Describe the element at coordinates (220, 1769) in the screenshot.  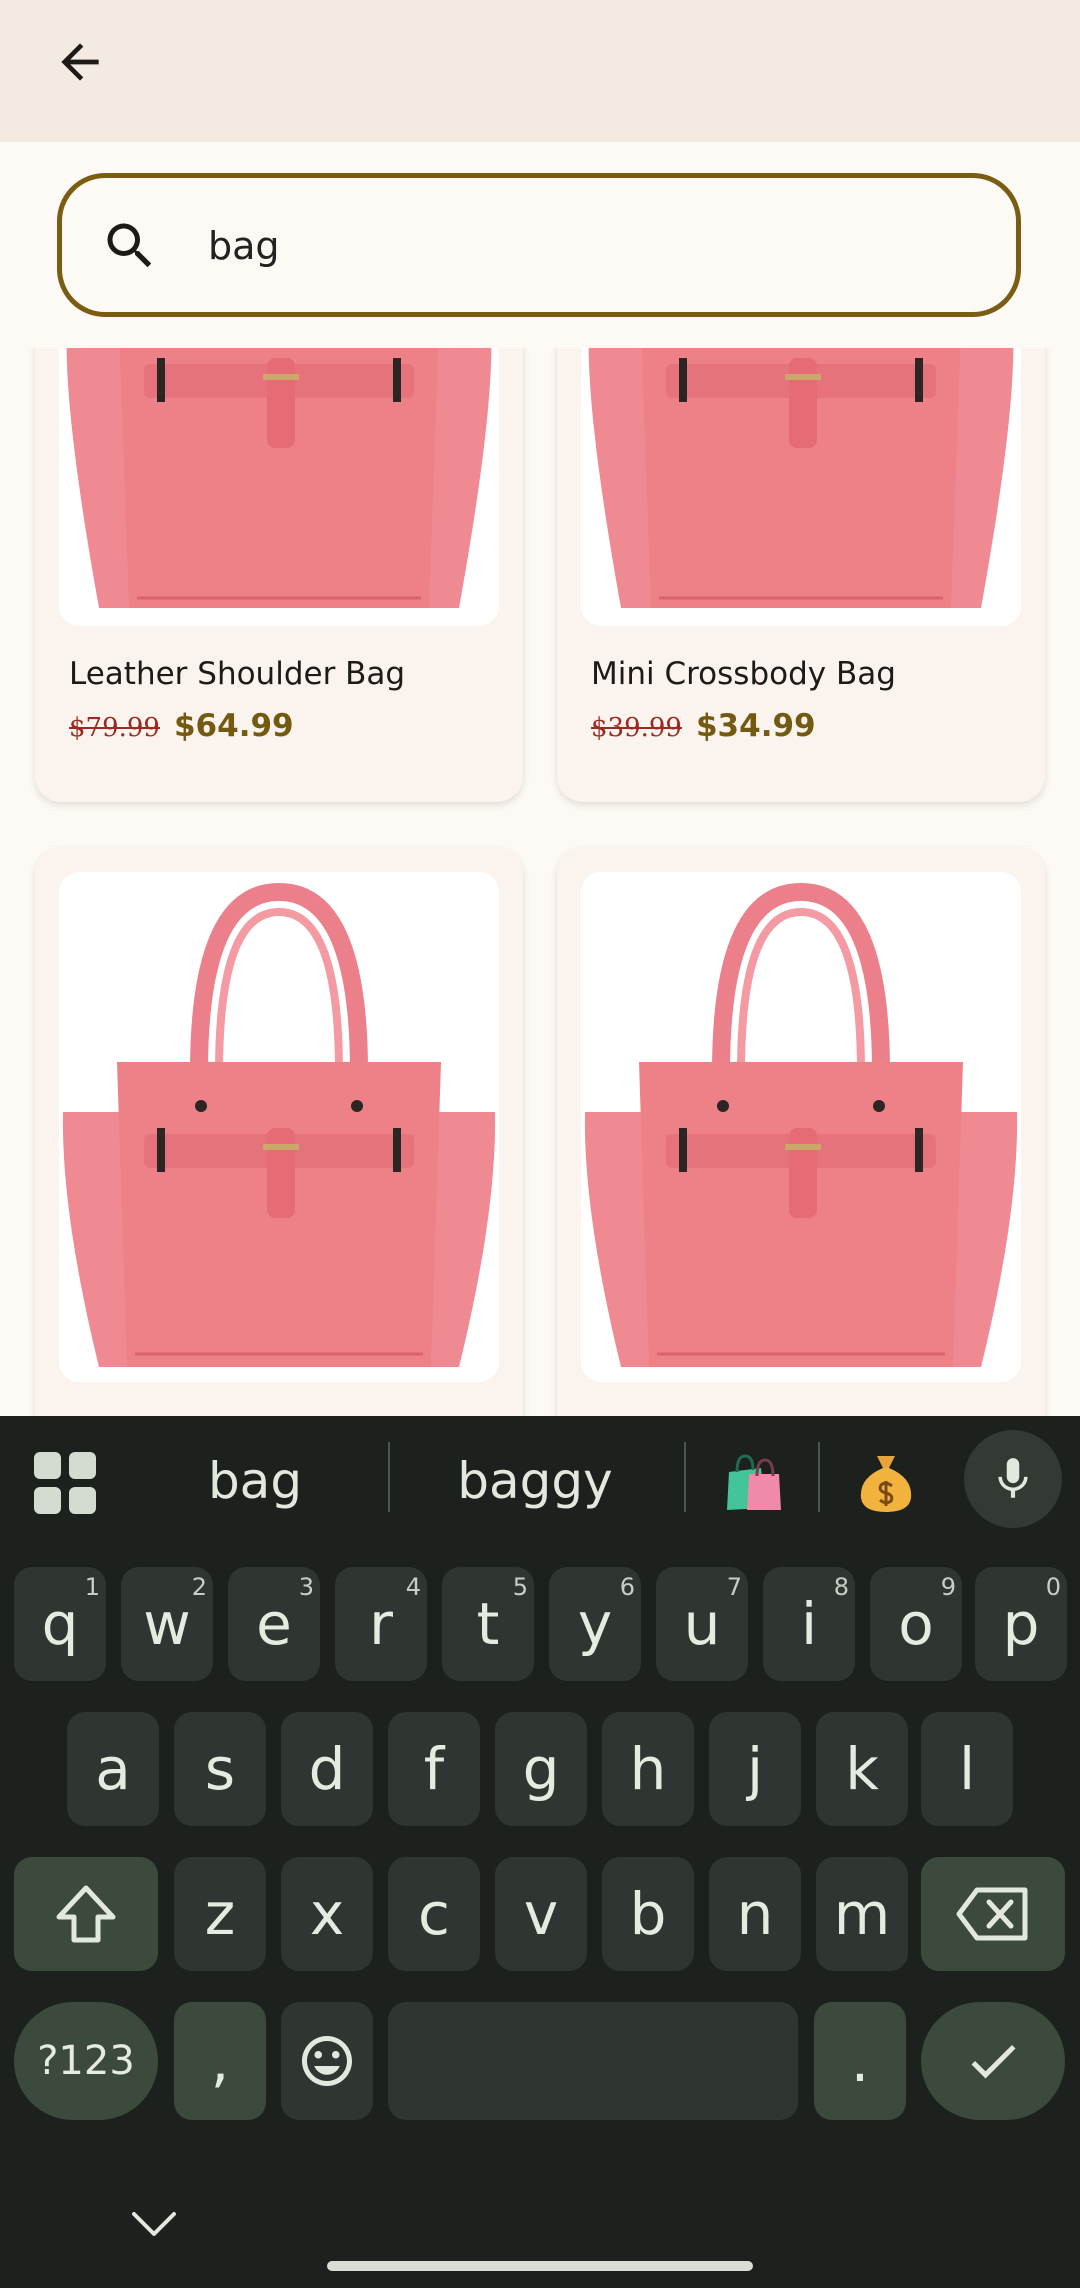
I see `key-s: s` at that location.